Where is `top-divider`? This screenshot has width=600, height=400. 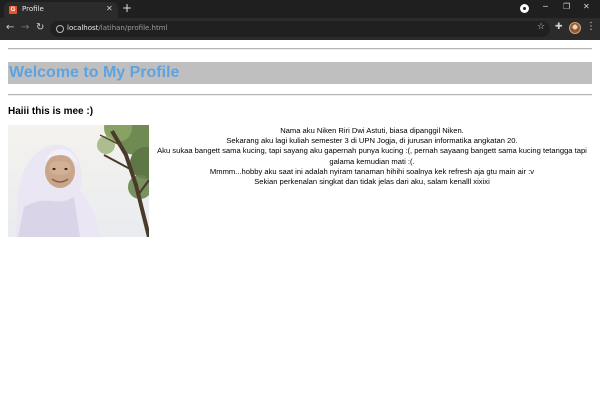 top-divider is located at coordinates (300, 49).